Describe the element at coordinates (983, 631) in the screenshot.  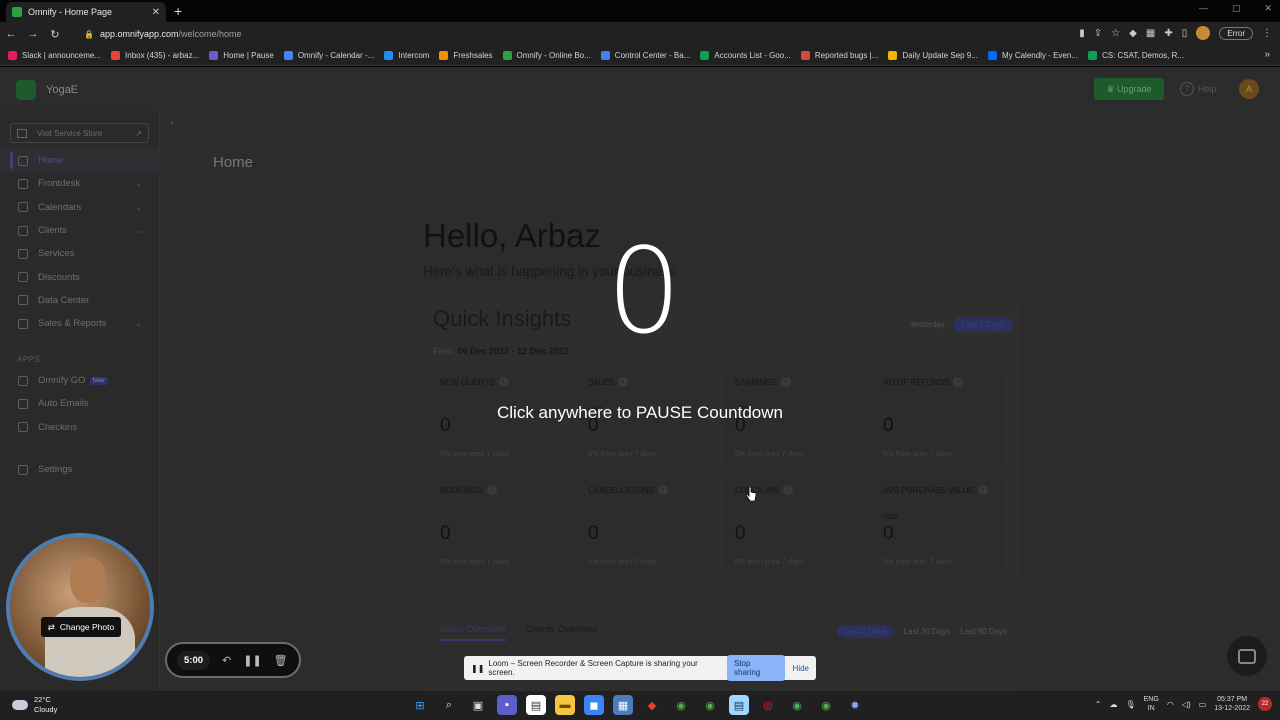
I see `range-last-90-days: Last 90 Days` at that location.